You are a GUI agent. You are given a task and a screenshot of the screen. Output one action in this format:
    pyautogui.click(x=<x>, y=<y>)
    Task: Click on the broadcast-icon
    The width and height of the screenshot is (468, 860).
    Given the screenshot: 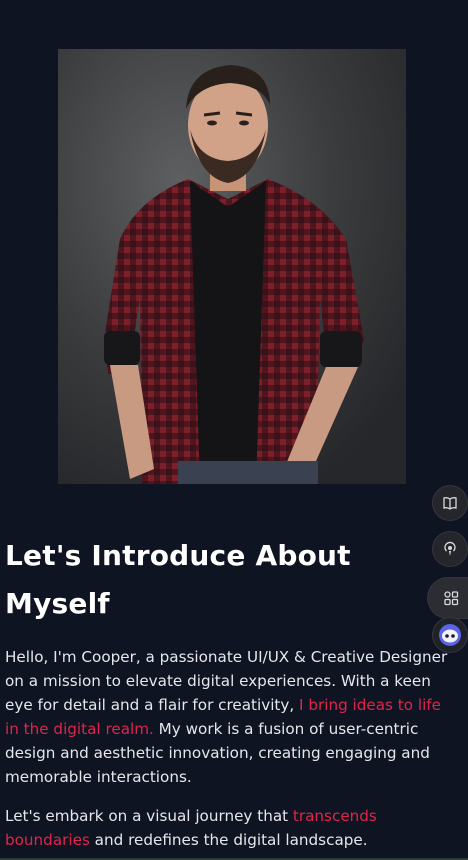 What is the action you would take?
    pyautogui.click(x=450, y=548)
    